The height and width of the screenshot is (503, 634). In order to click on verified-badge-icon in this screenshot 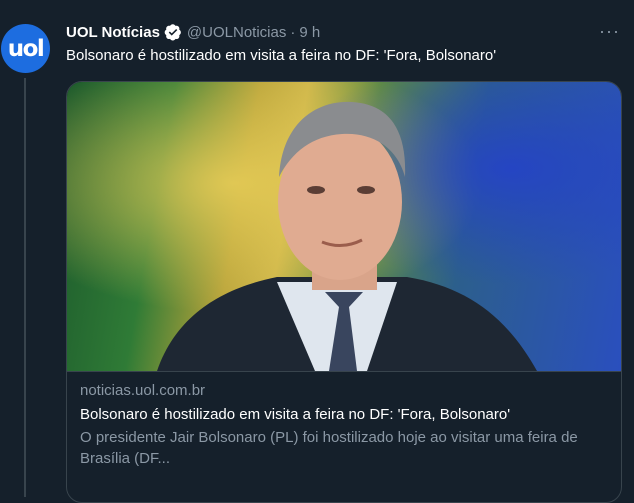, I will do `click(172, 32)`.